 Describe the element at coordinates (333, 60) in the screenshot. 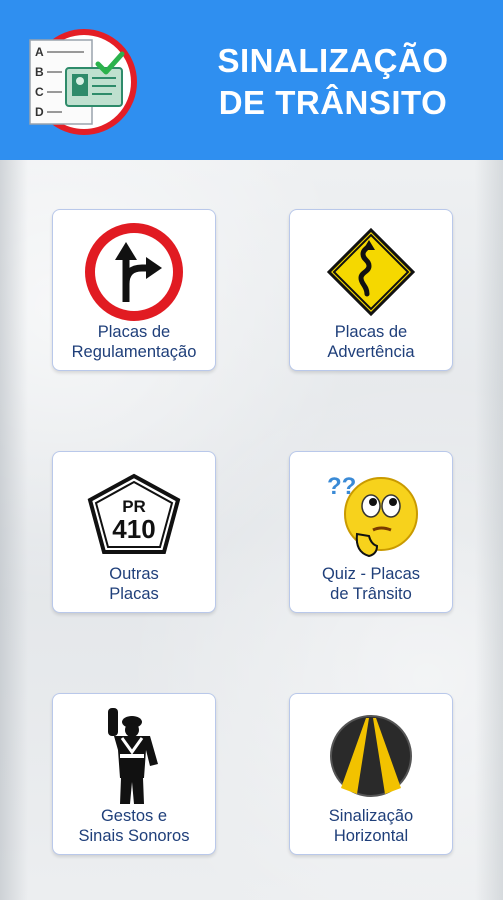

I see `app-title-line1: SINALIZAÇÃO` at that location.